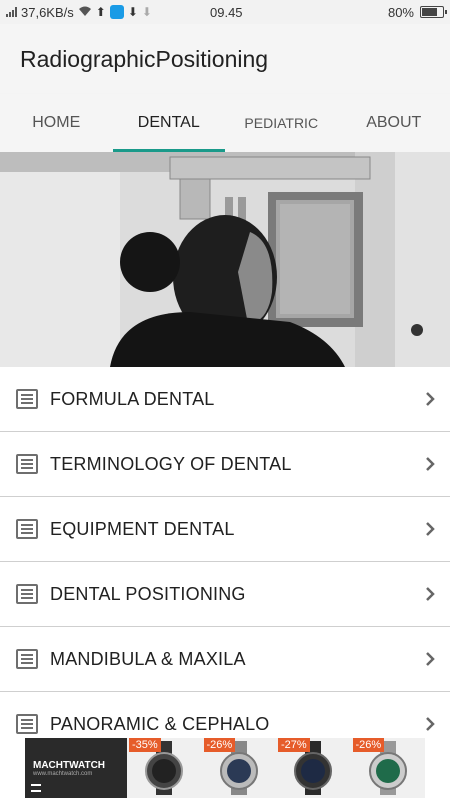 This screenshot has width=450, height=800. I want to click on tab-bar: HOME DENTAL PEDIATRIC ABOUT, so click(225, 123).